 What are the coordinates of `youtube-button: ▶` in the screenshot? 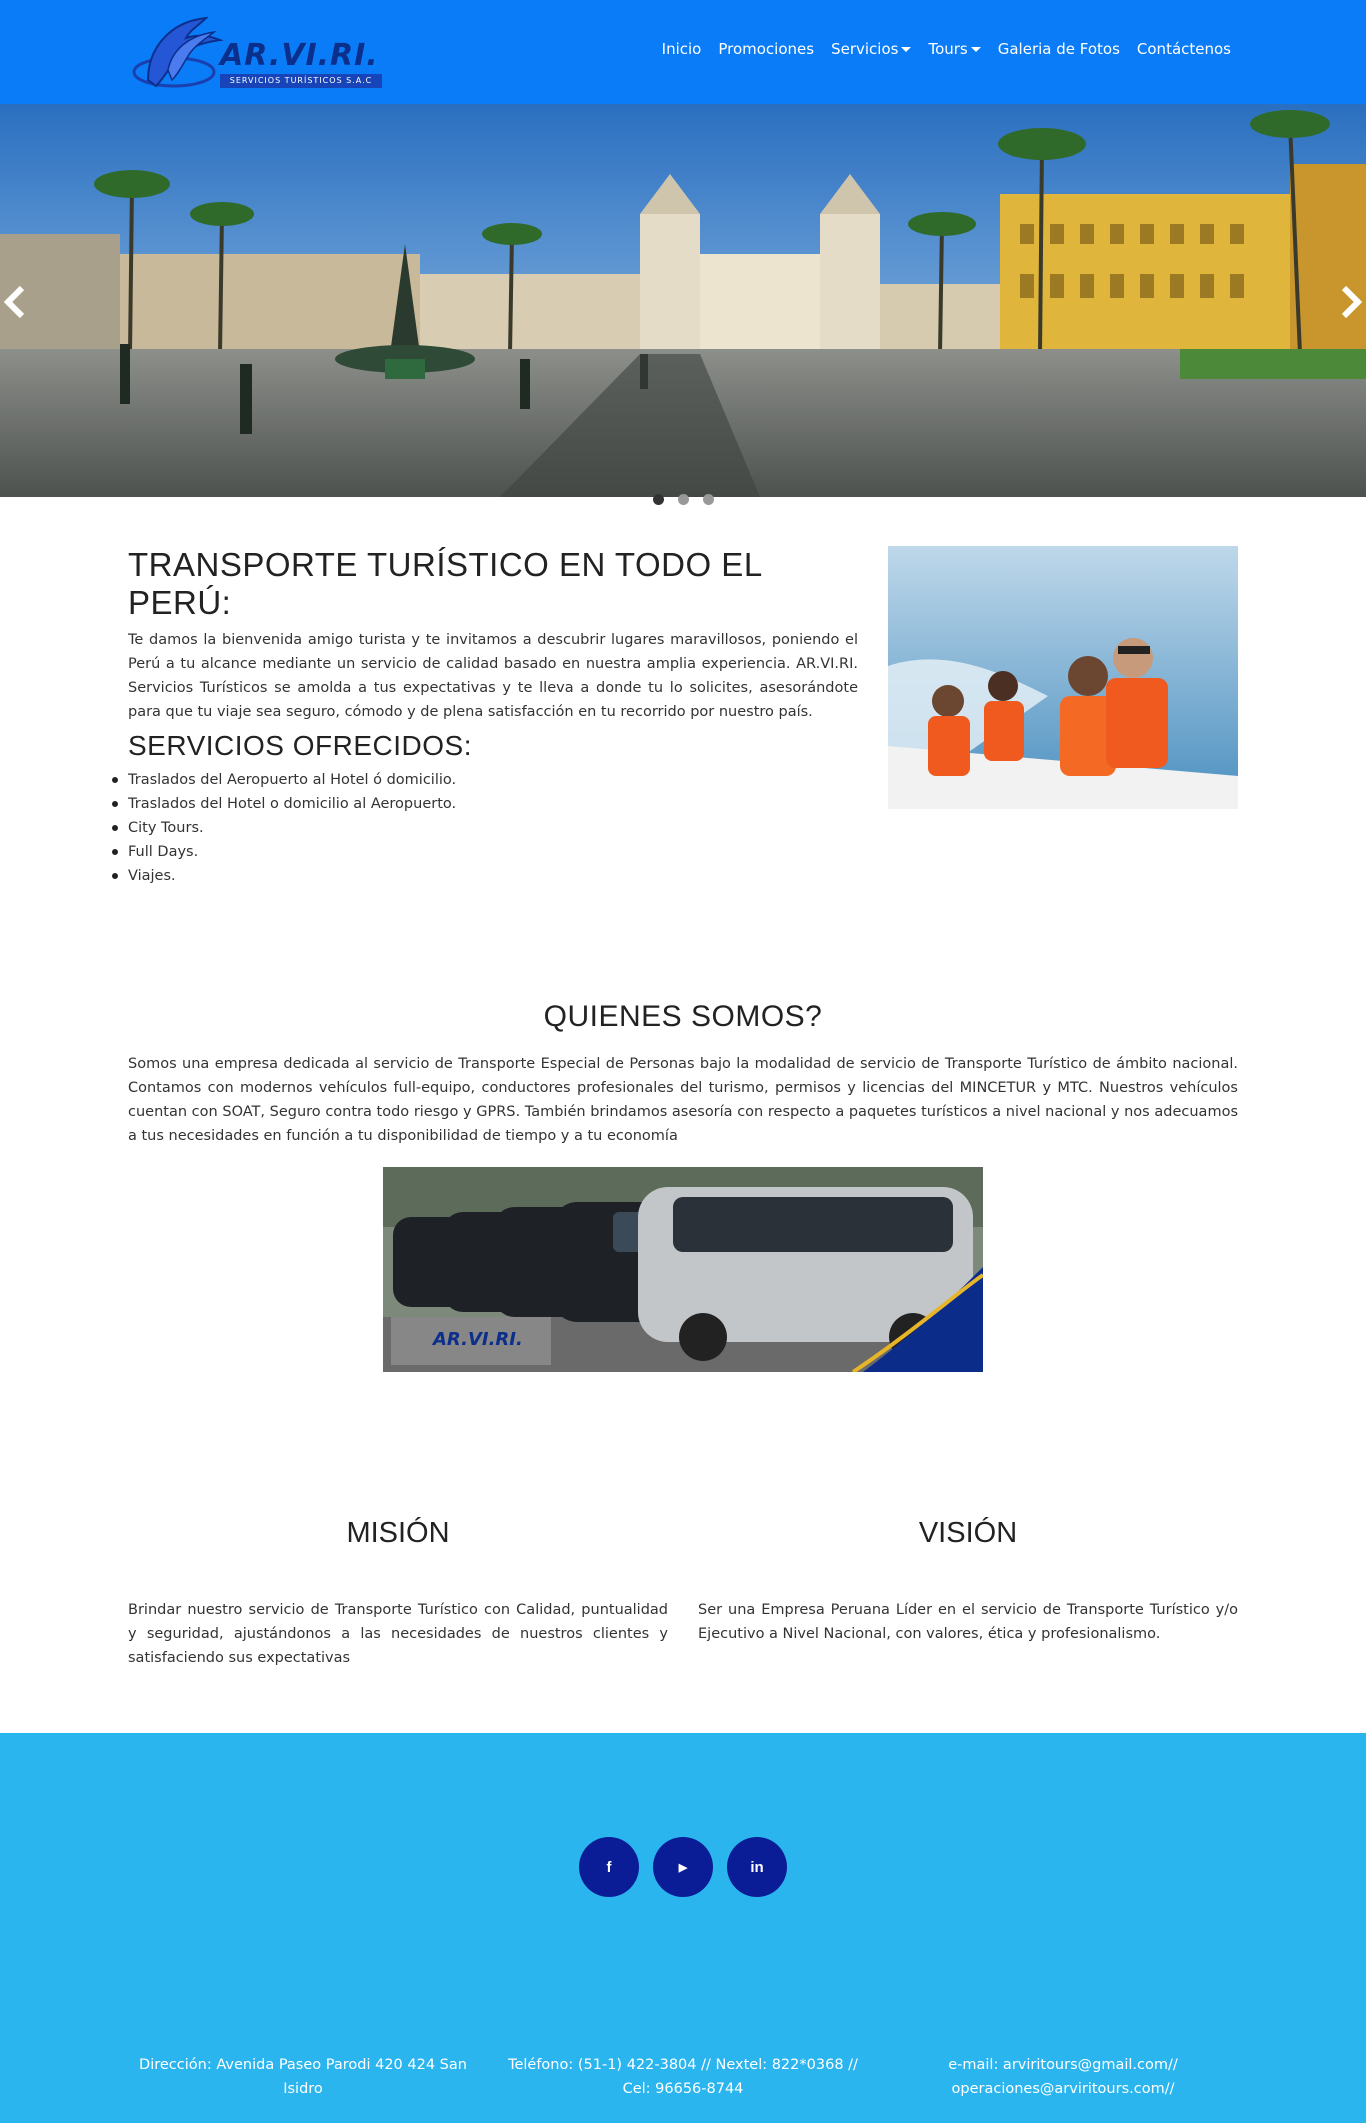 It's located at (683, 1867).